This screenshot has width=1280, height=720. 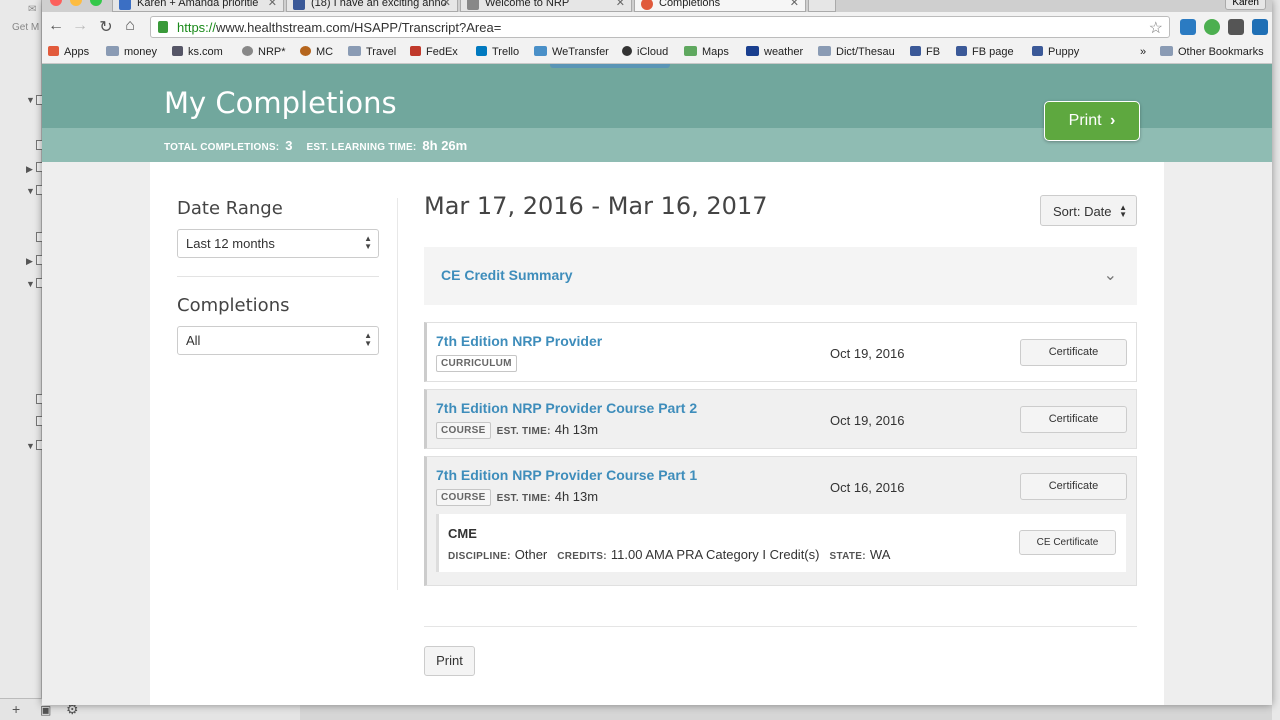 I want to click on tab-title: (18) I have an exciting anno, so click(x=379, y=4).